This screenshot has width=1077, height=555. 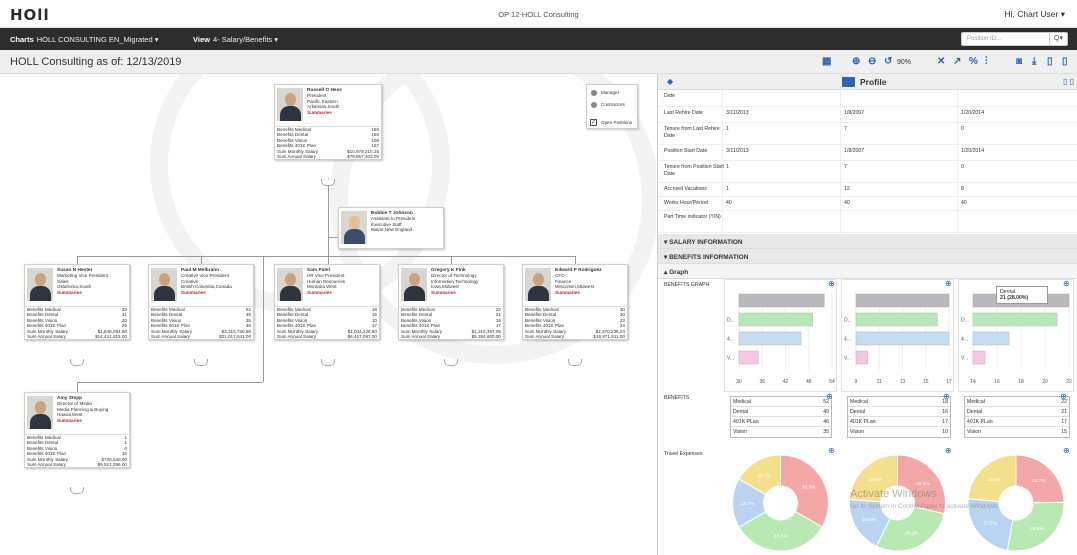 I want to click on profile-row: Tenure from Position Start Date 1 7 0, so click(x=867, y=172).